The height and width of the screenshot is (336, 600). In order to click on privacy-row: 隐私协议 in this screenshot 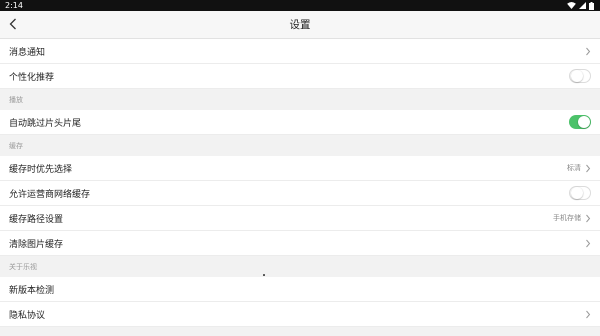, I will do `click(300, 314)`.